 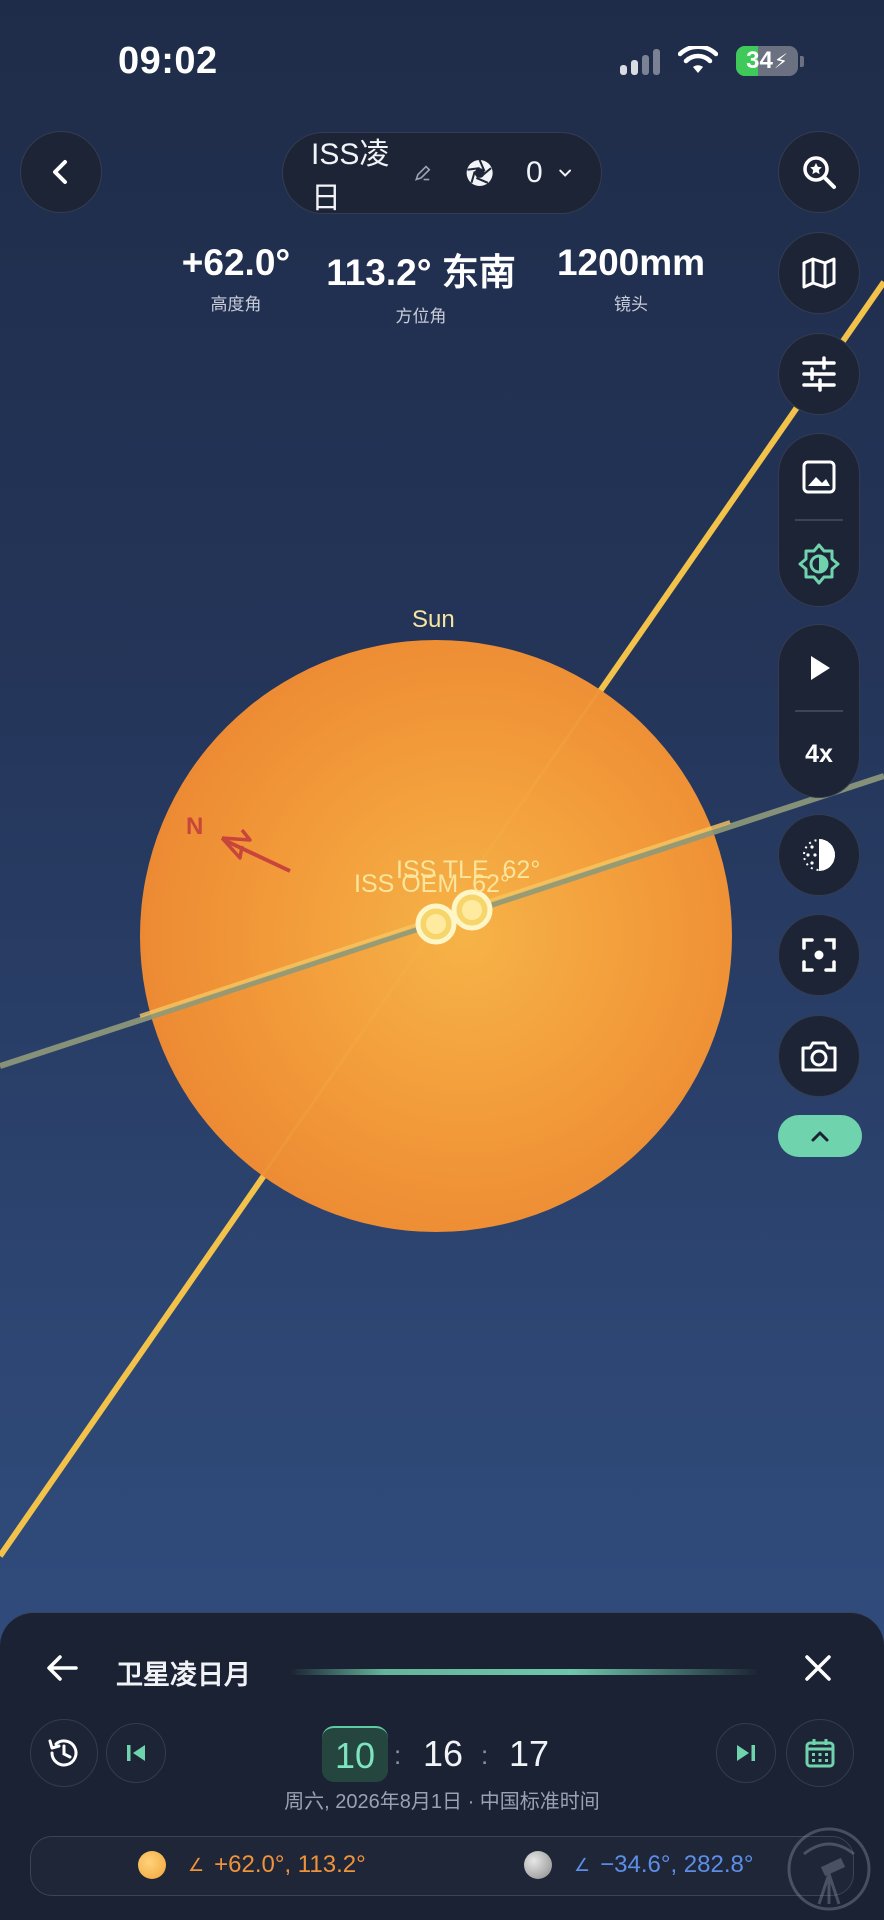 What do you see at coordinates (423, 173) in the screenshot?
I see `edit-pencil-icon` at bounding box center [423, 173].